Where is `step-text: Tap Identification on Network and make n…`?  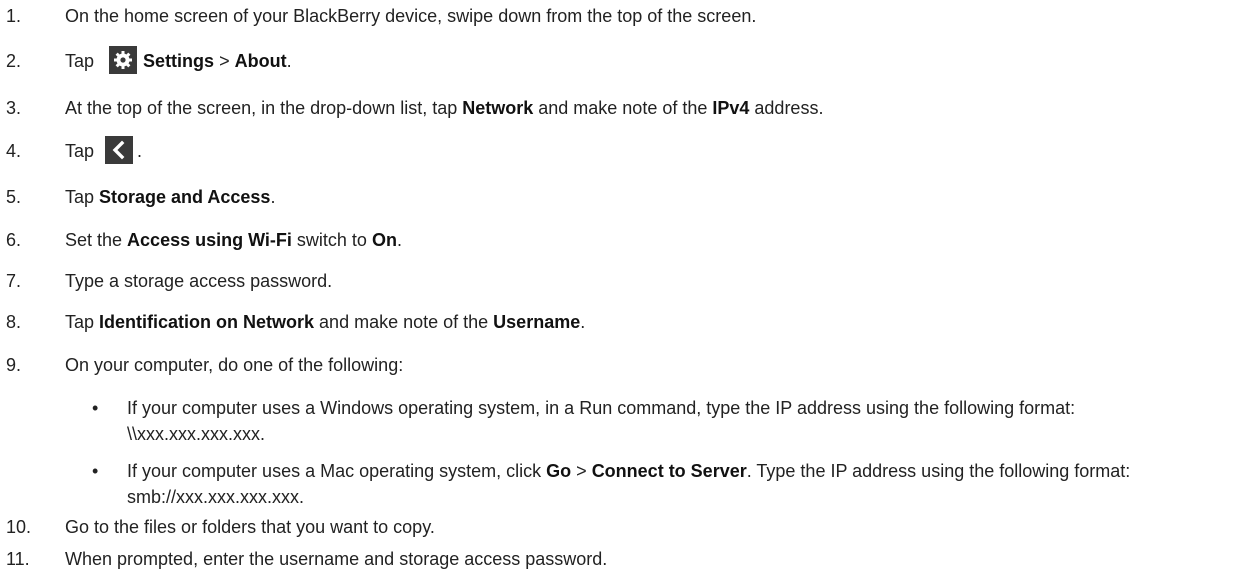 step-text: Tap Identification on Network and make n… is located at coordinates (325, 322).